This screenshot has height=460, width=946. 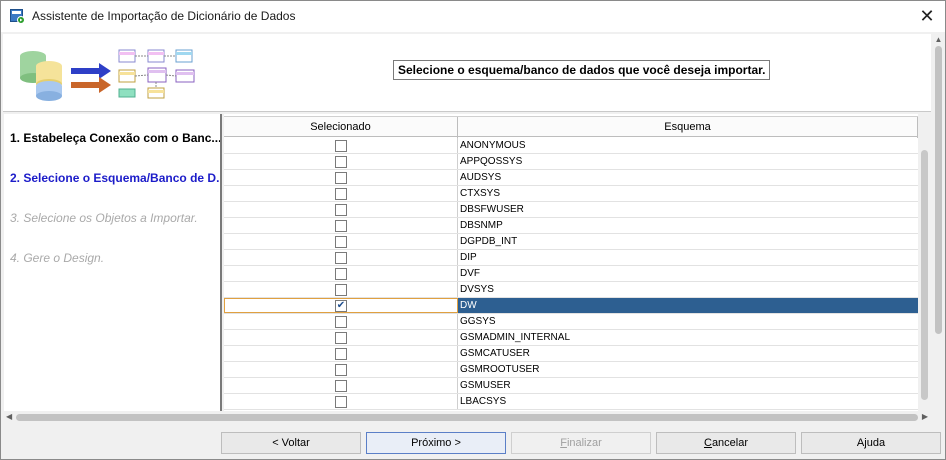 I want to click on scroll-up-icon: ▲, so click(x=938, y=39).